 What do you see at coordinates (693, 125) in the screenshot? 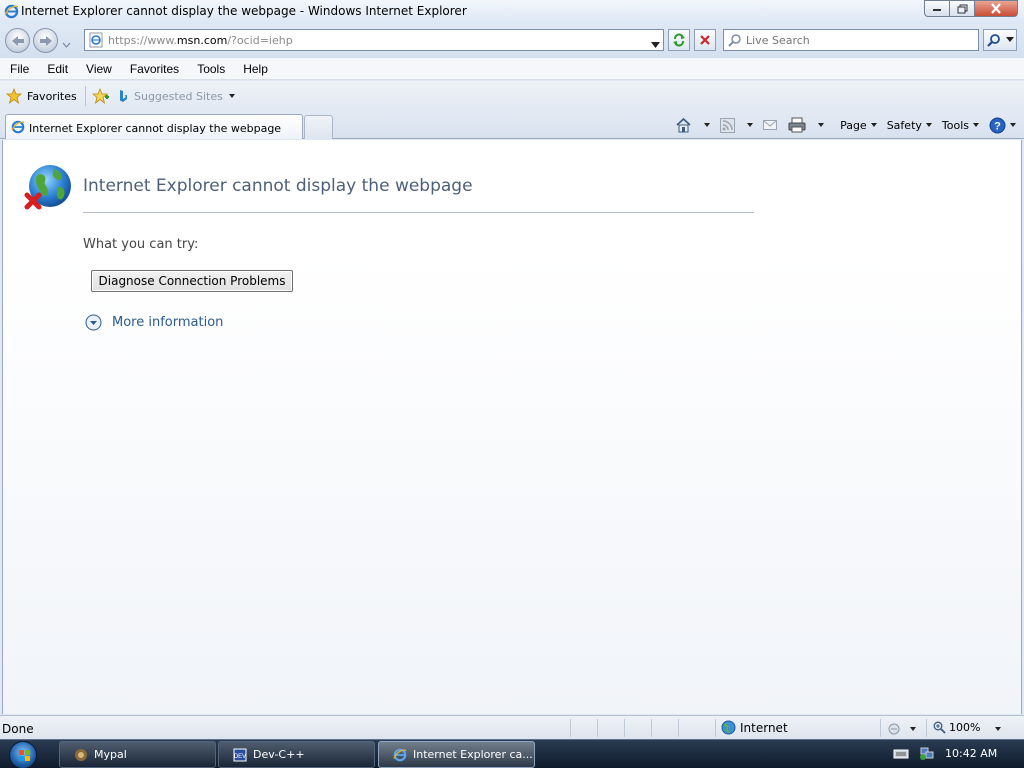
I see `home-button` at bounding box center [693, 125].